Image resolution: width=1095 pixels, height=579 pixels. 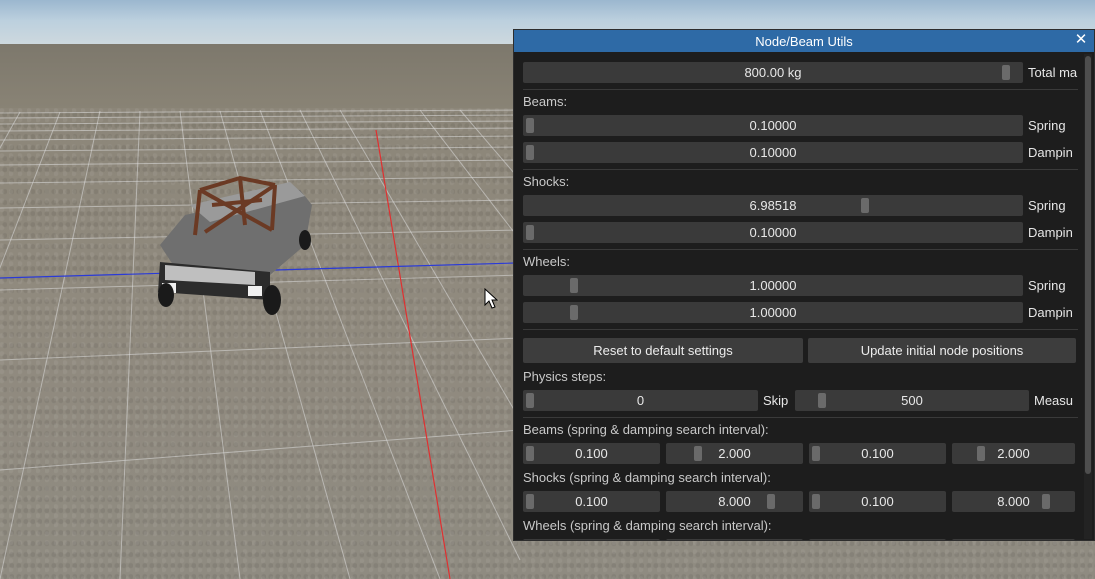 What do you see at coordinates (1050, 232) in the screenshot?
I see `shocks-damping-label: Dampin` at bounding box center [1050, 232].